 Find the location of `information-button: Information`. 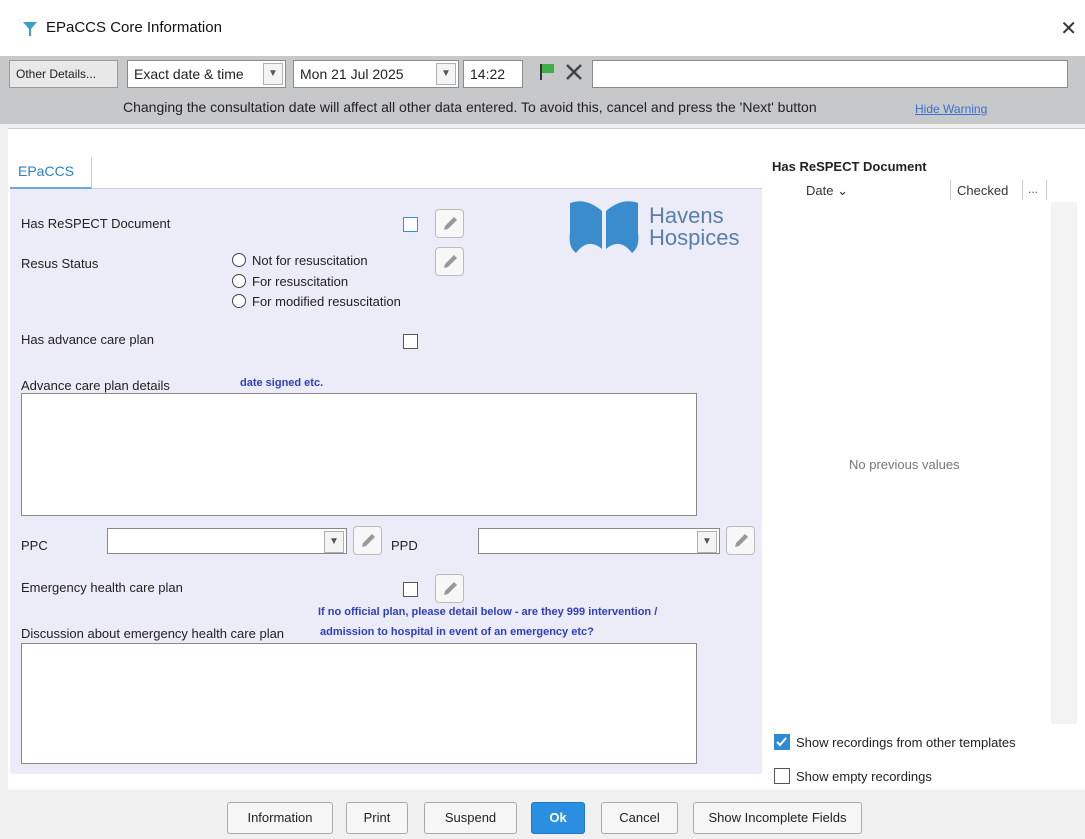

information-button: Information is located at coordinates (280, 818).